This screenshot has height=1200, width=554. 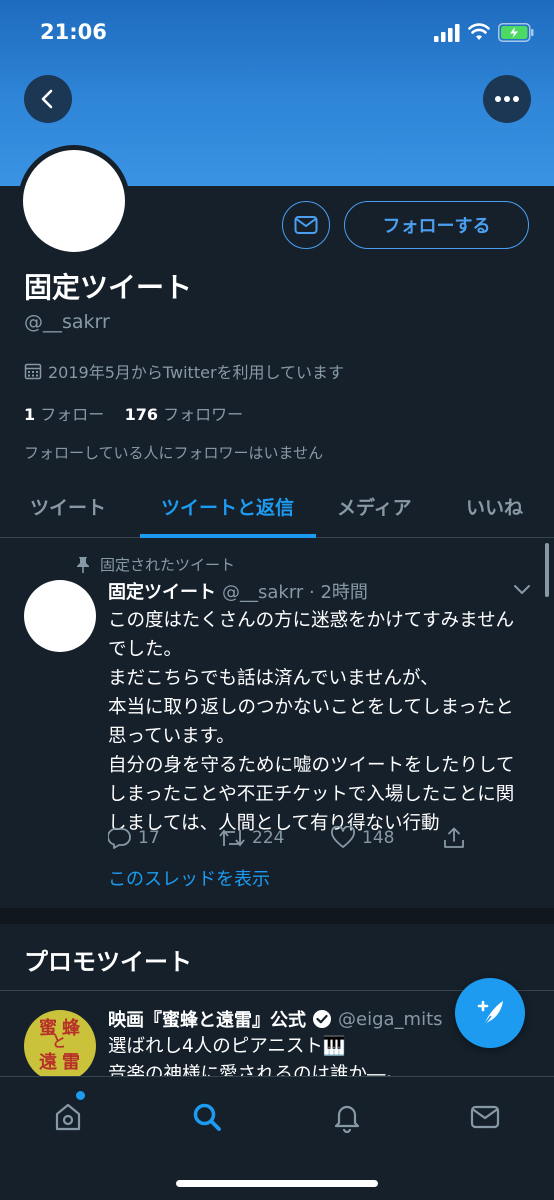 I want to click on status-time: 21:06, so click(x=73, y=32).